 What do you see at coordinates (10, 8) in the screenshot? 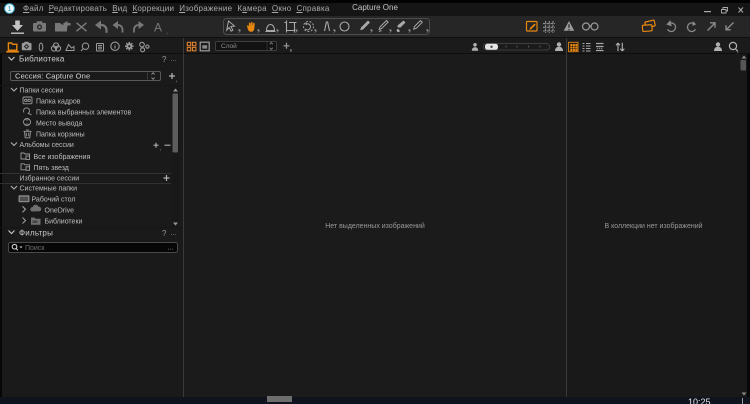
I see `svg-text: 1` at bounding box center [10, 8].